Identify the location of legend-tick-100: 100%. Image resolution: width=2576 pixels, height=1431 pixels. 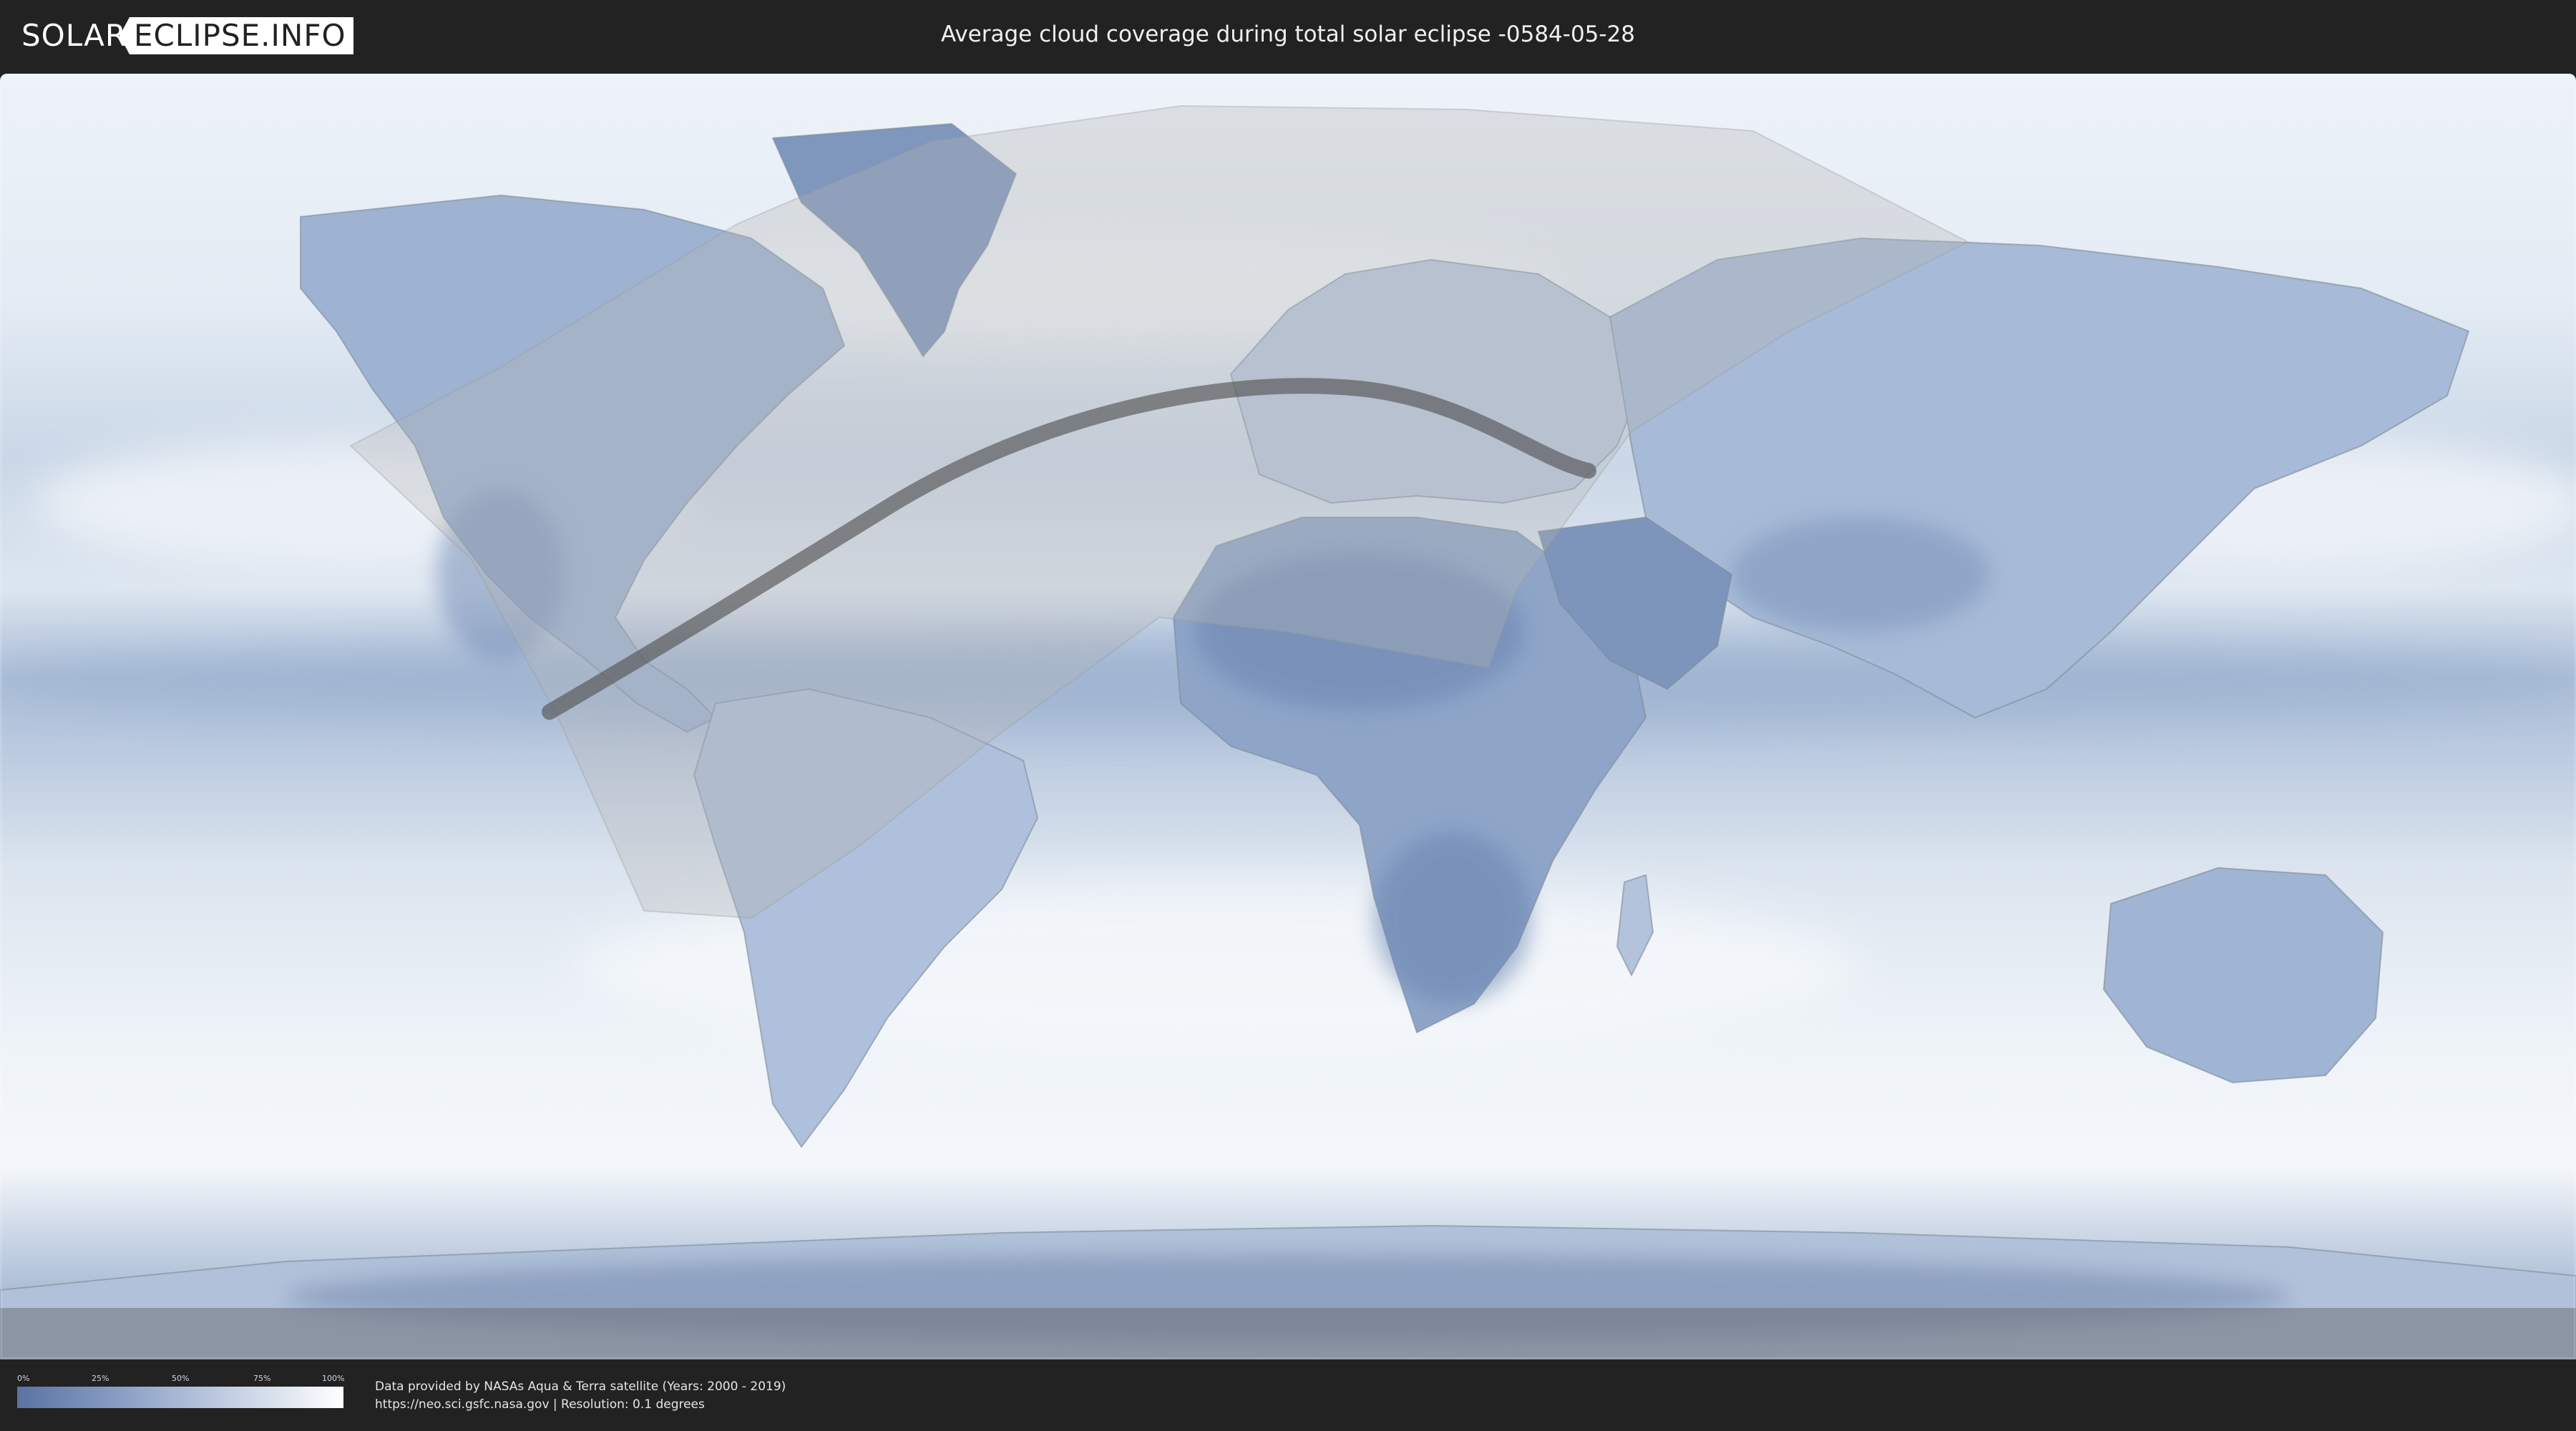
(333, 1378).